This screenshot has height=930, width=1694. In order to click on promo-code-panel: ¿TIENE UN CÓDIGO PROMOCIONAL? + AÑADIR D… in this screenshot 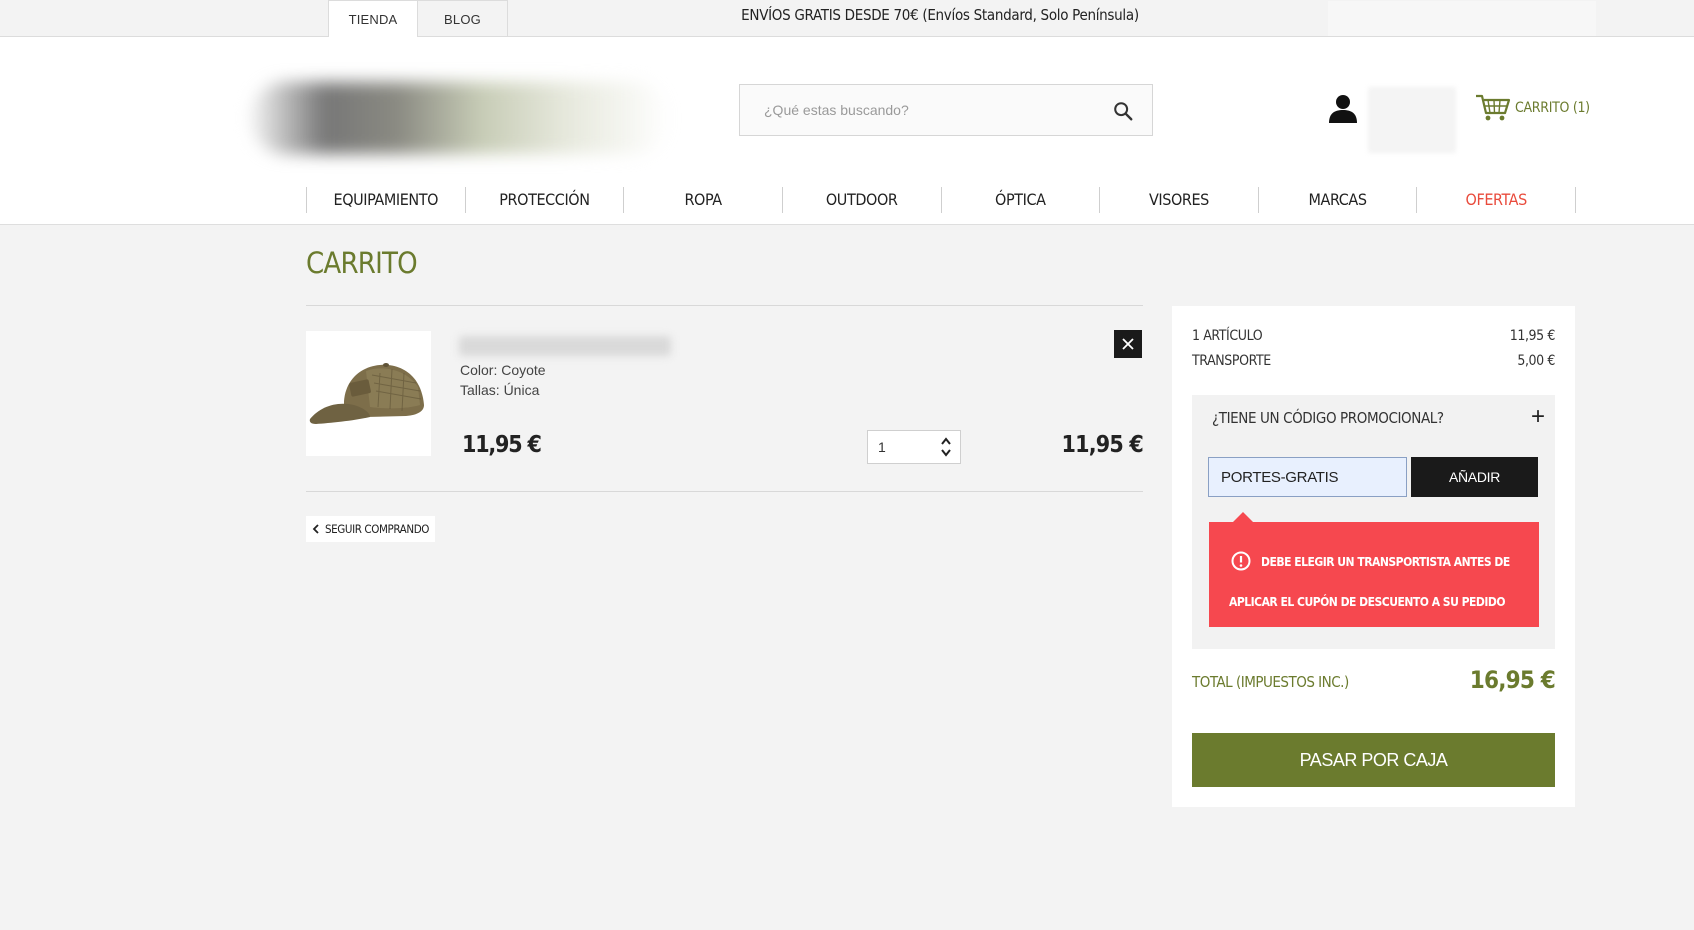, I will do `click(1373, 522)`.